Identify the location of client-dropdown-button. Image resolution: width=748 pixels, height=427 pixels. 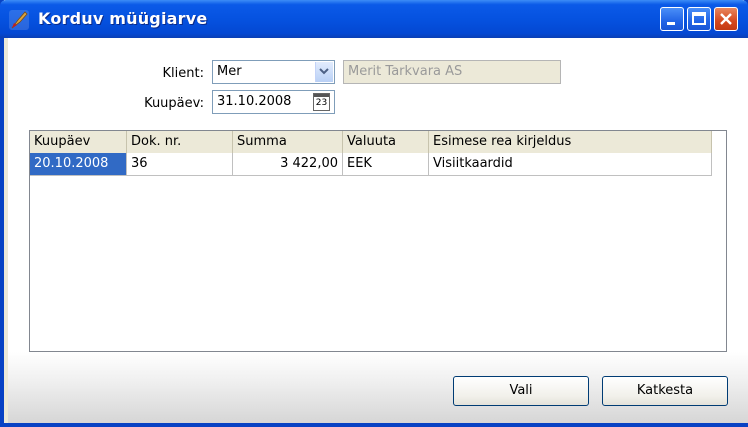
(324, 72).